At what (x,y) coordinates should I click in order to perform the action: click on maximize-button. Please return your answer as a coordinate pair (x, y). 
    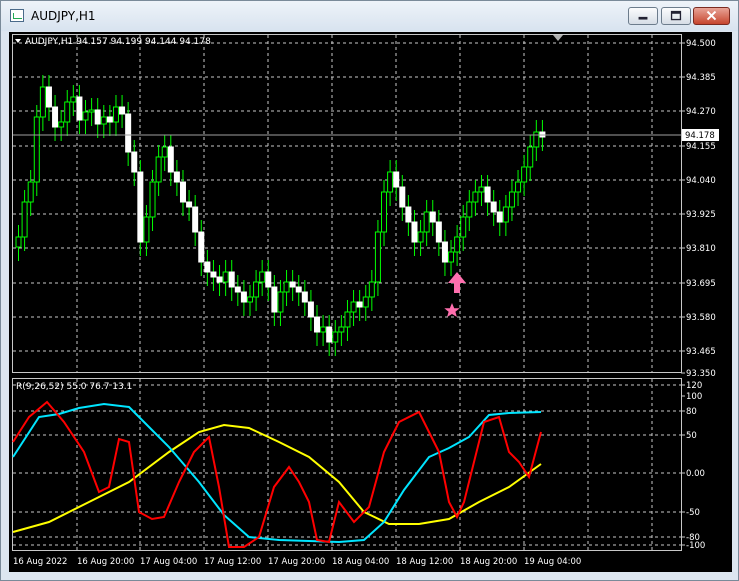
    Looking at the image, I should click on (676, 16).